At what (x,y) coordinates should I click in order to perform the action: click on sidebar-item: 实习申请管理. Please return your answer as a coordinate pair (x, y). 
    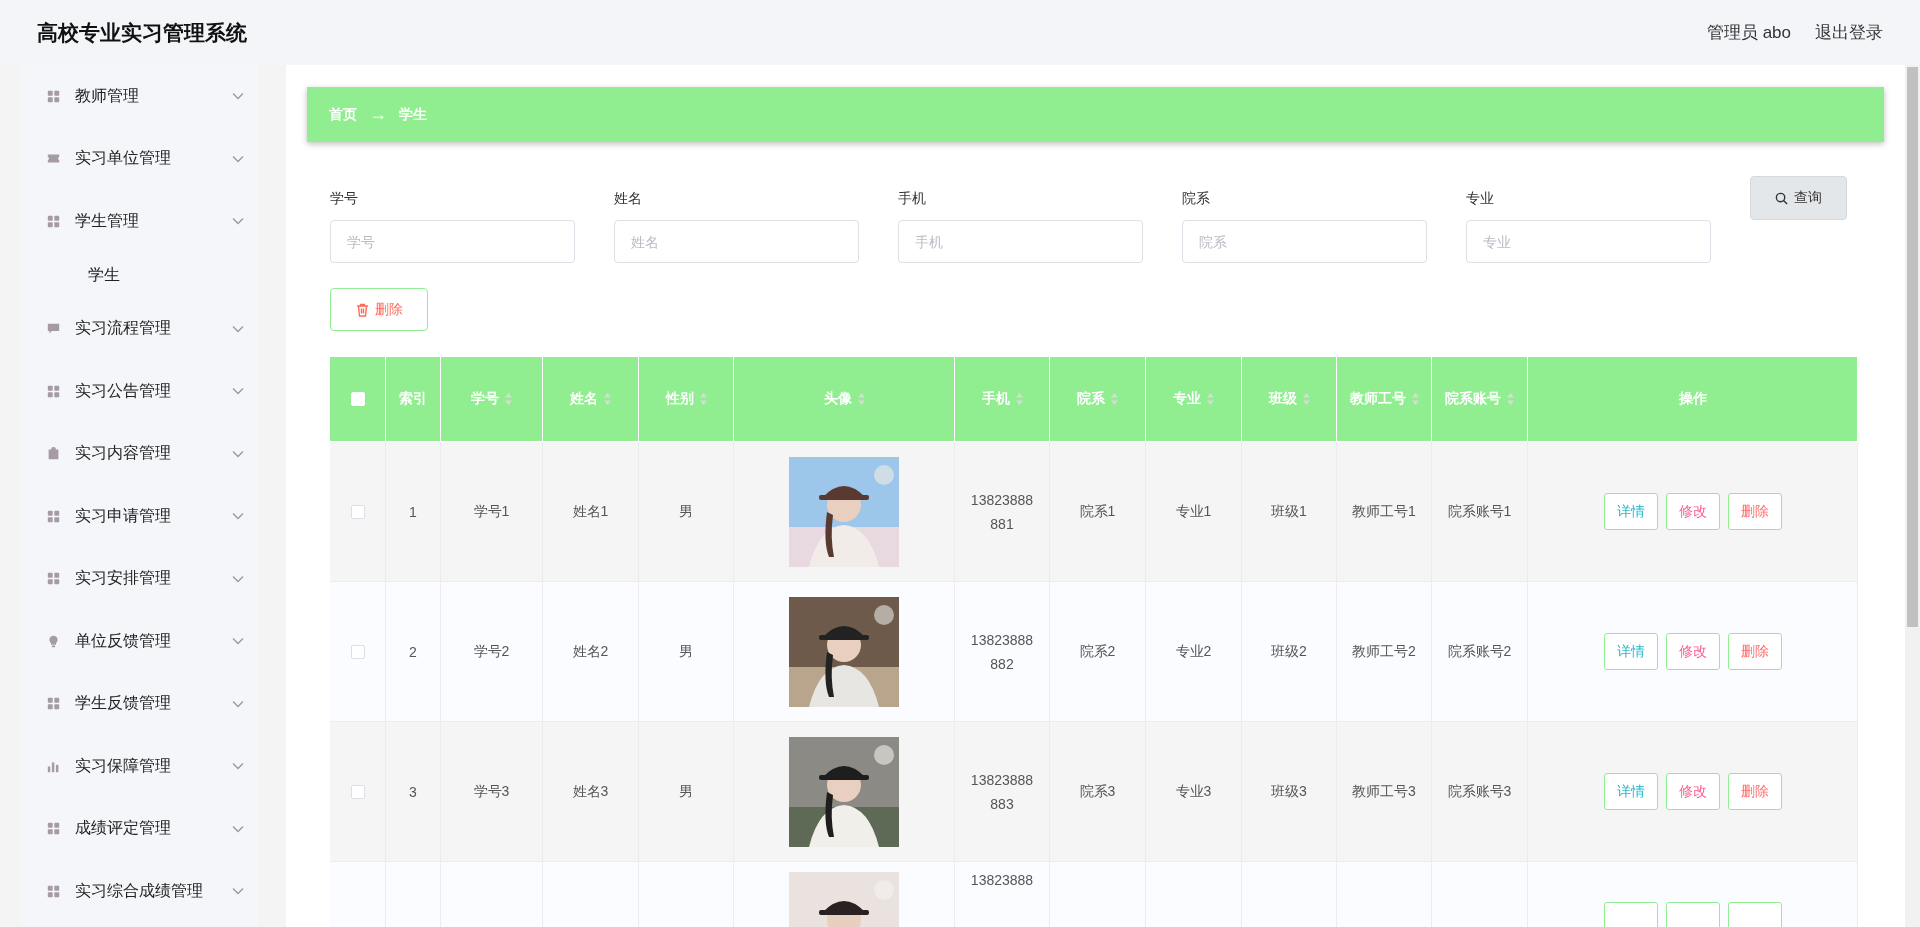
    Looking at the image, I should click on (139, 516).